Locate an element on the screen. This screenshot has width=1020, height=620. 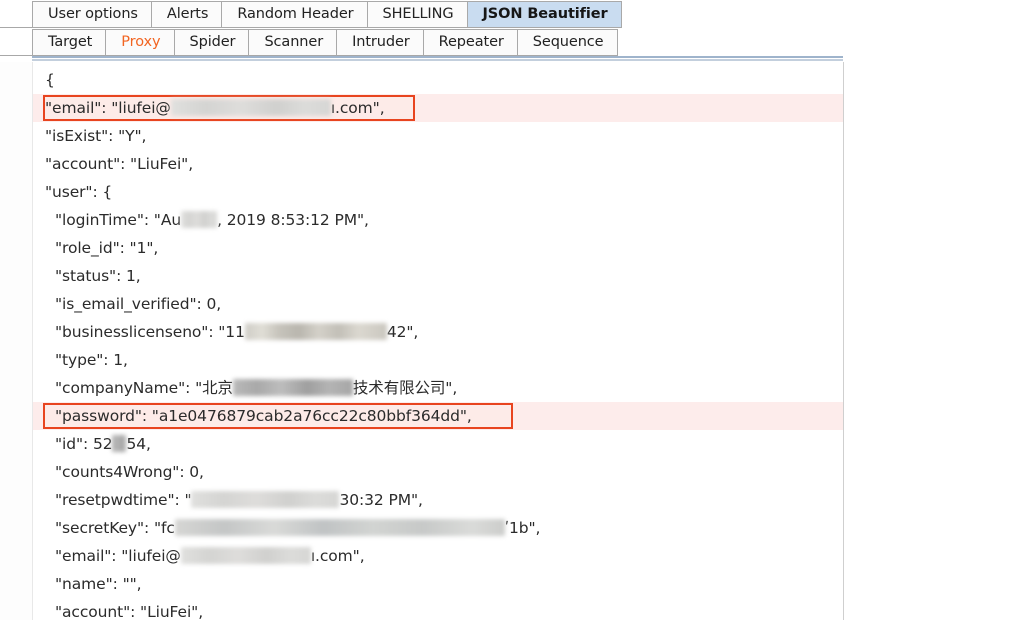
tab-repeater: Repeater is located at coordinates (470, 42).